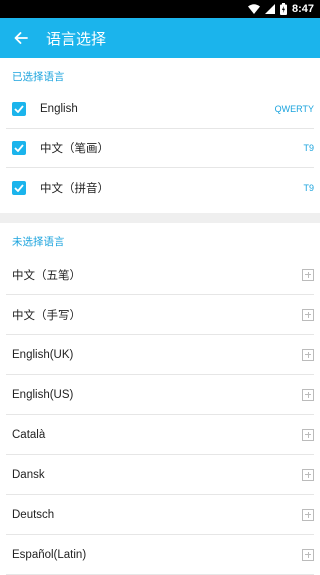 Image resolution: width=320 pixels, height=575 pixels. Describe the element at coordinates (38, 77) in the screenshot. I see `selected-section-header: 已选择语言` at that location.